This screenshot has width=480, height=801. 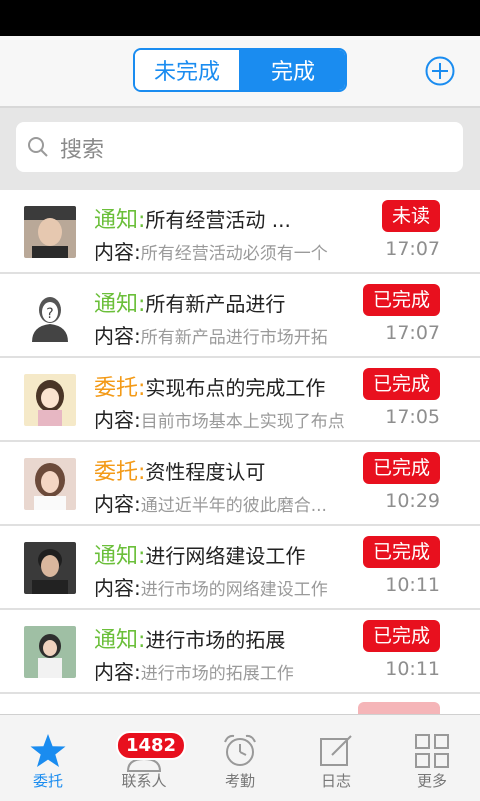 I want to click on tab-more: 更多, so click(x=432, y=758).